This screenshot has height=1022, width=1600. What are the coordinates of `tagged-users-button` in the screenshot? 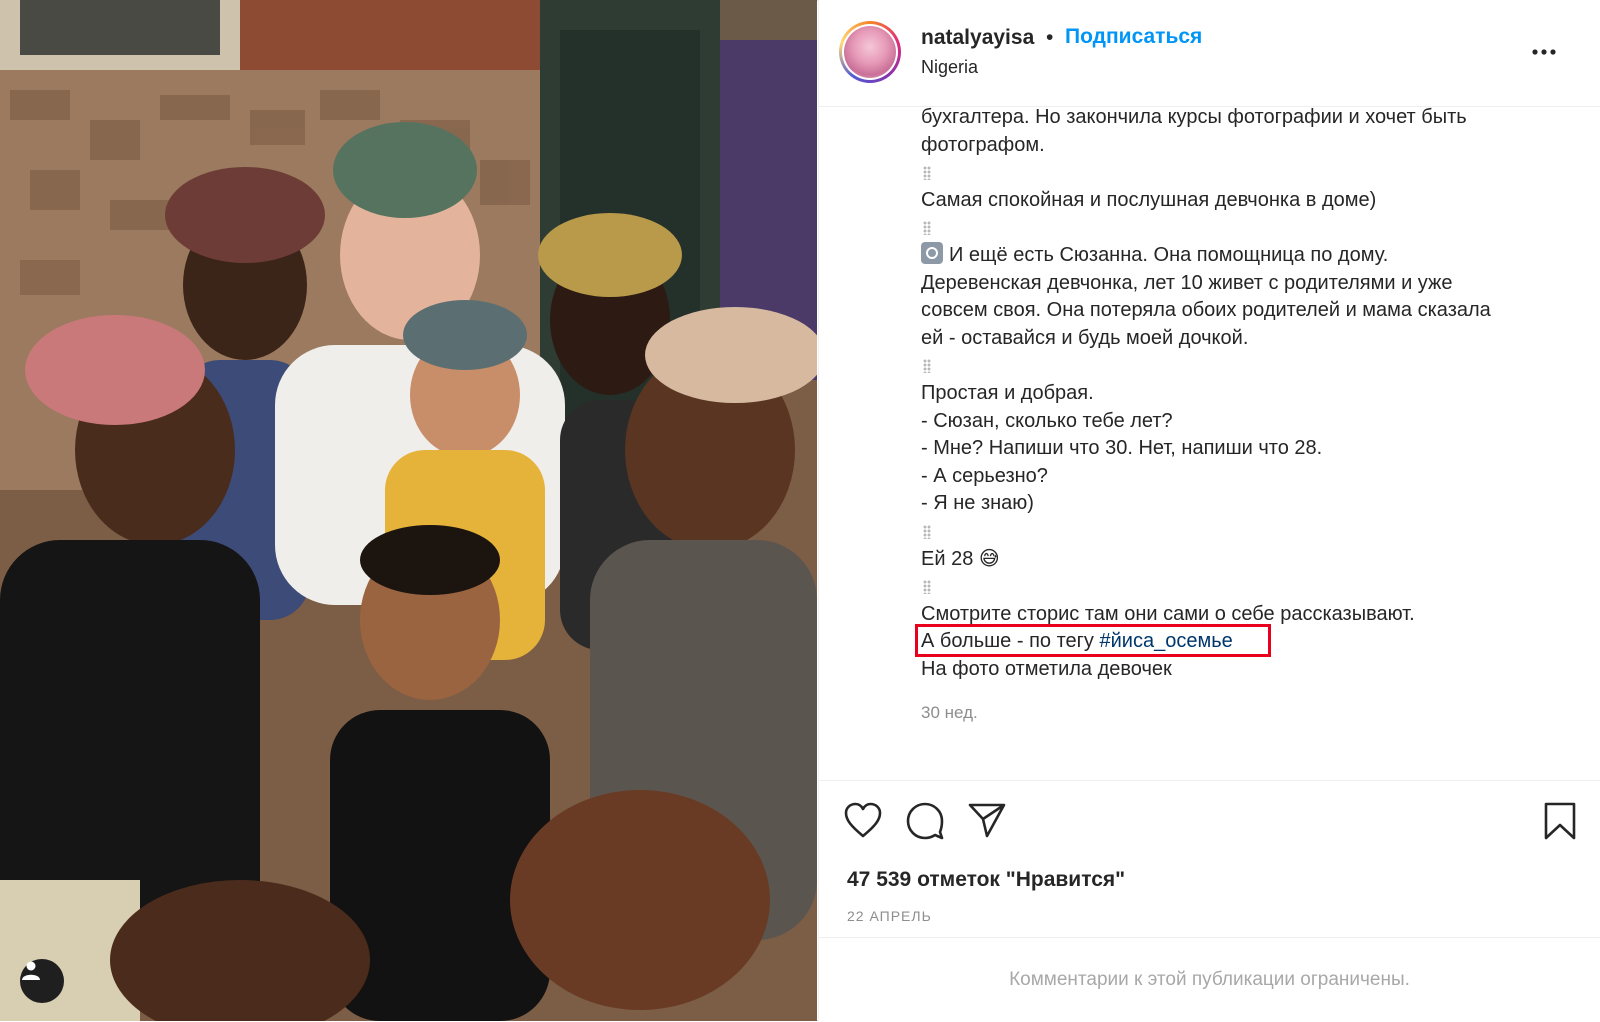 It's located at (42, 981).